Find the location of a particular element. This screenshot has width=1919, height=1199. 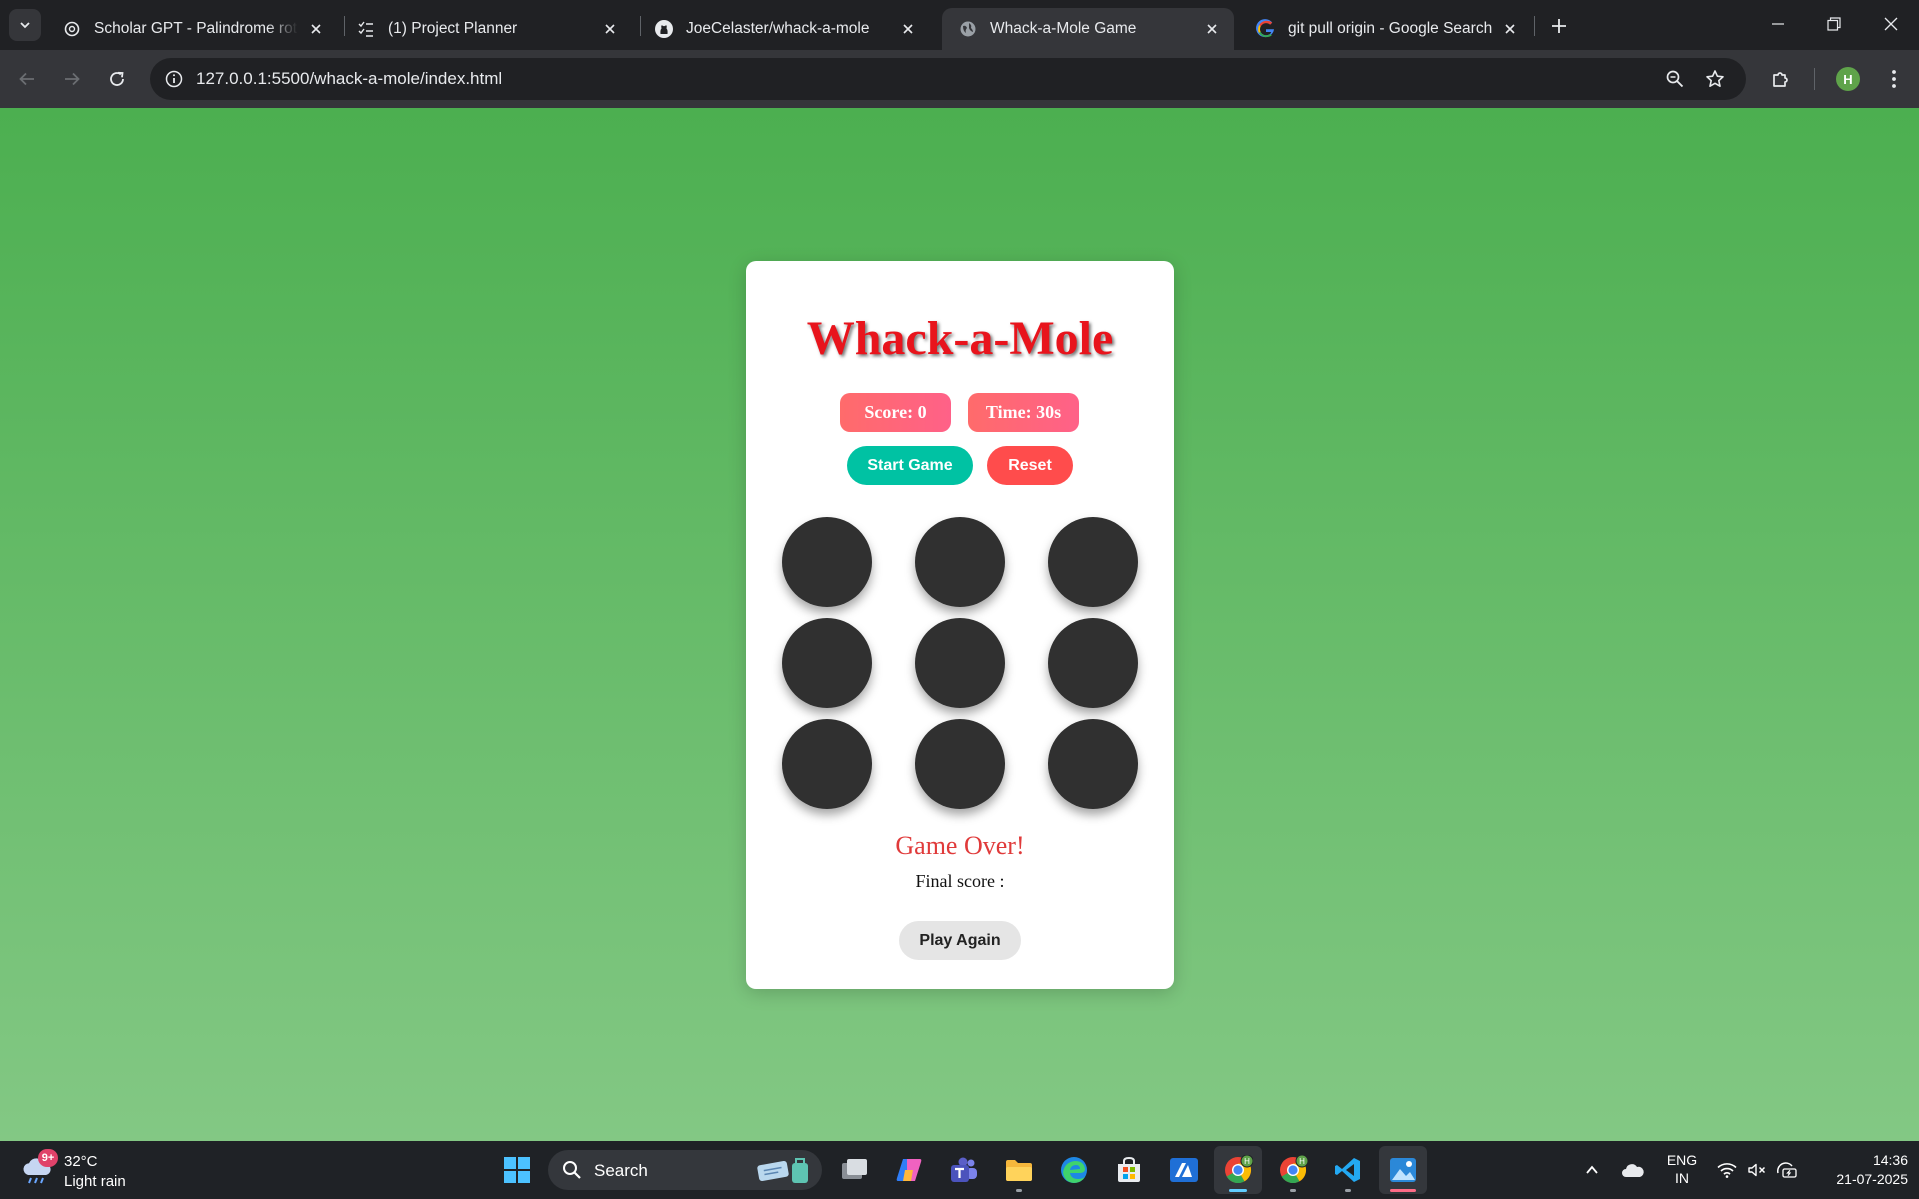

minimize-button is located at coordinates (1778, 24).